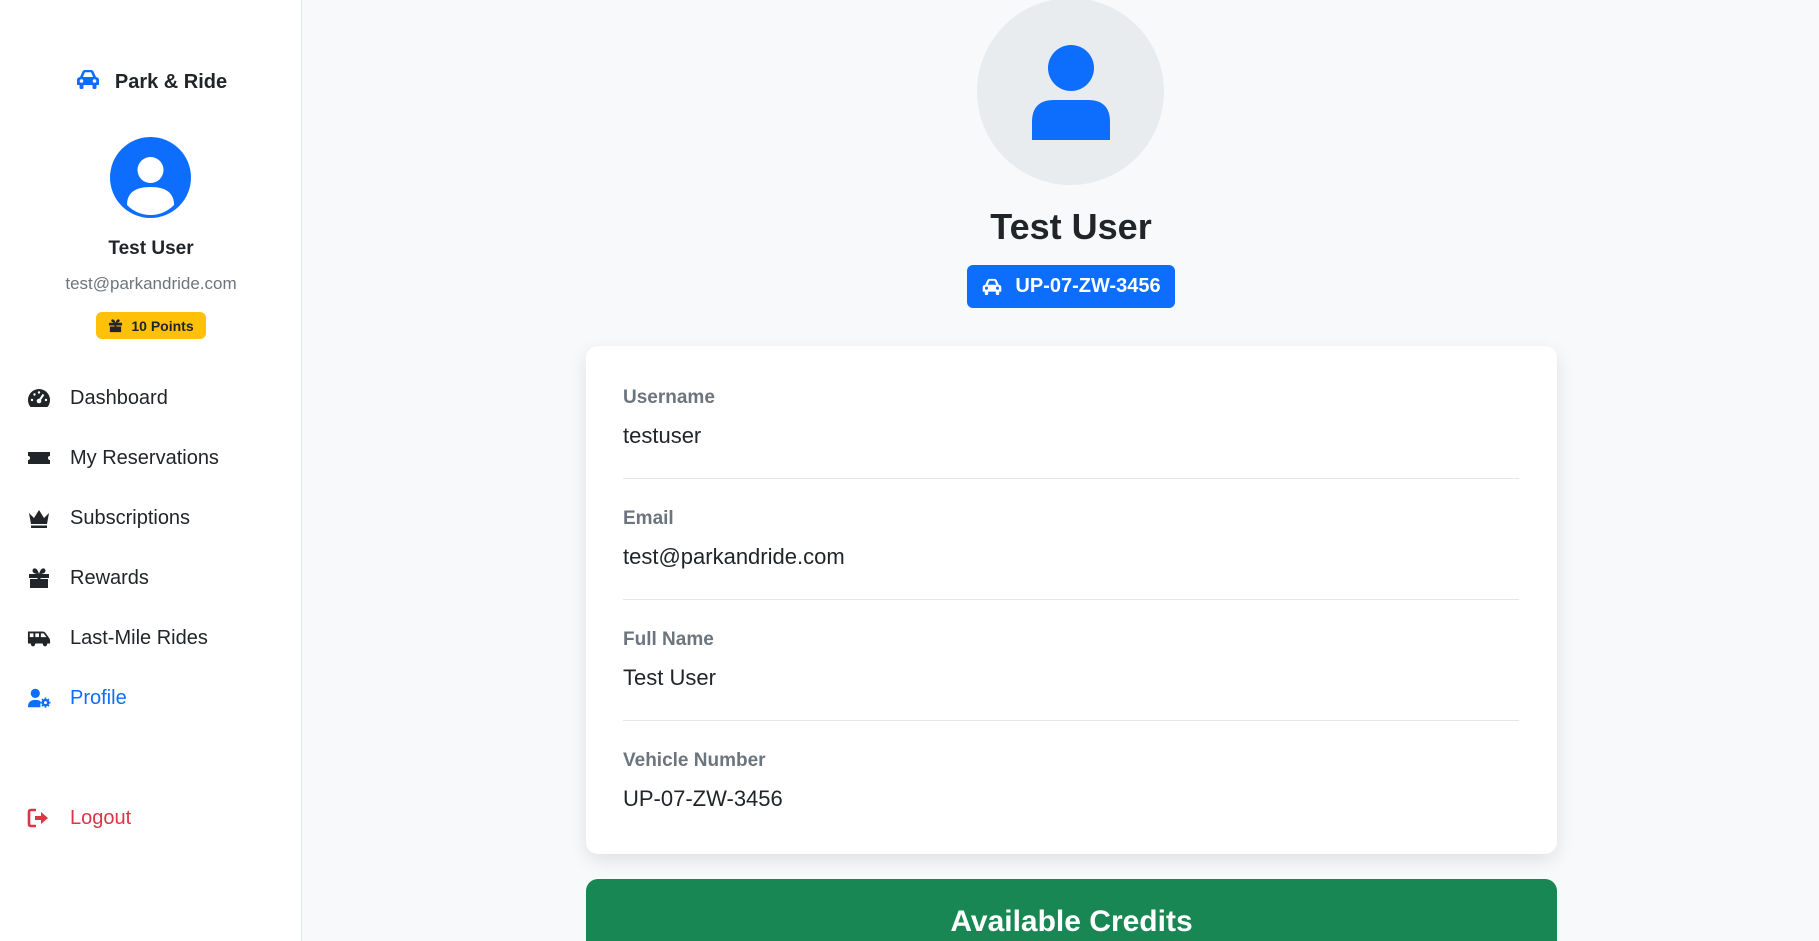 The width and height of the screenshot is (1819, 941). I want to click on profile-avatar, so click(1070, 92).